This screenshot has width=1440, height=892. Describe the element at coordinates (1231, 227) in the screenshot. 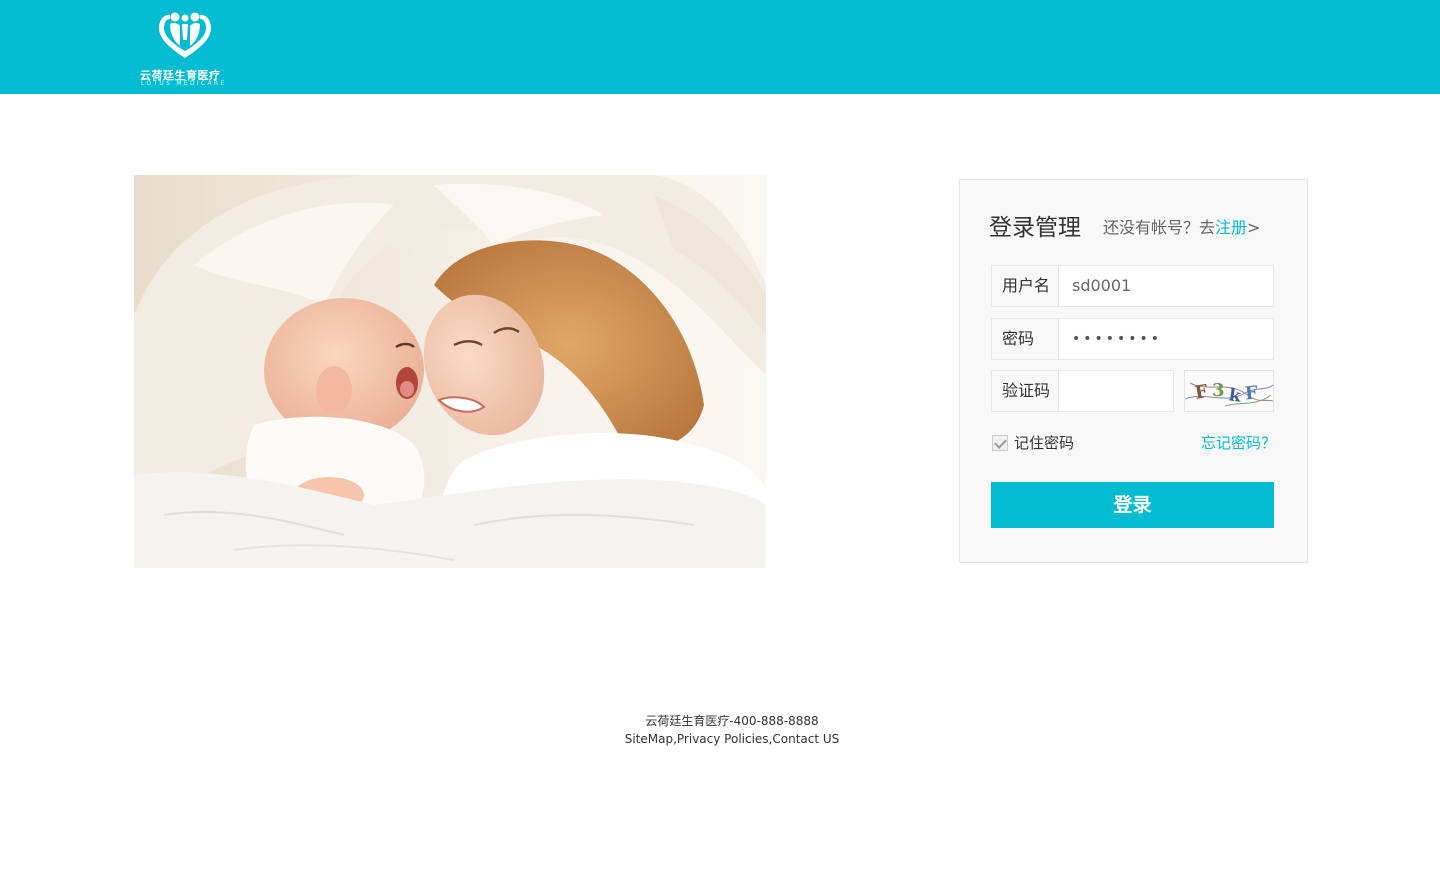

I see `register-link: 注册` at that location.